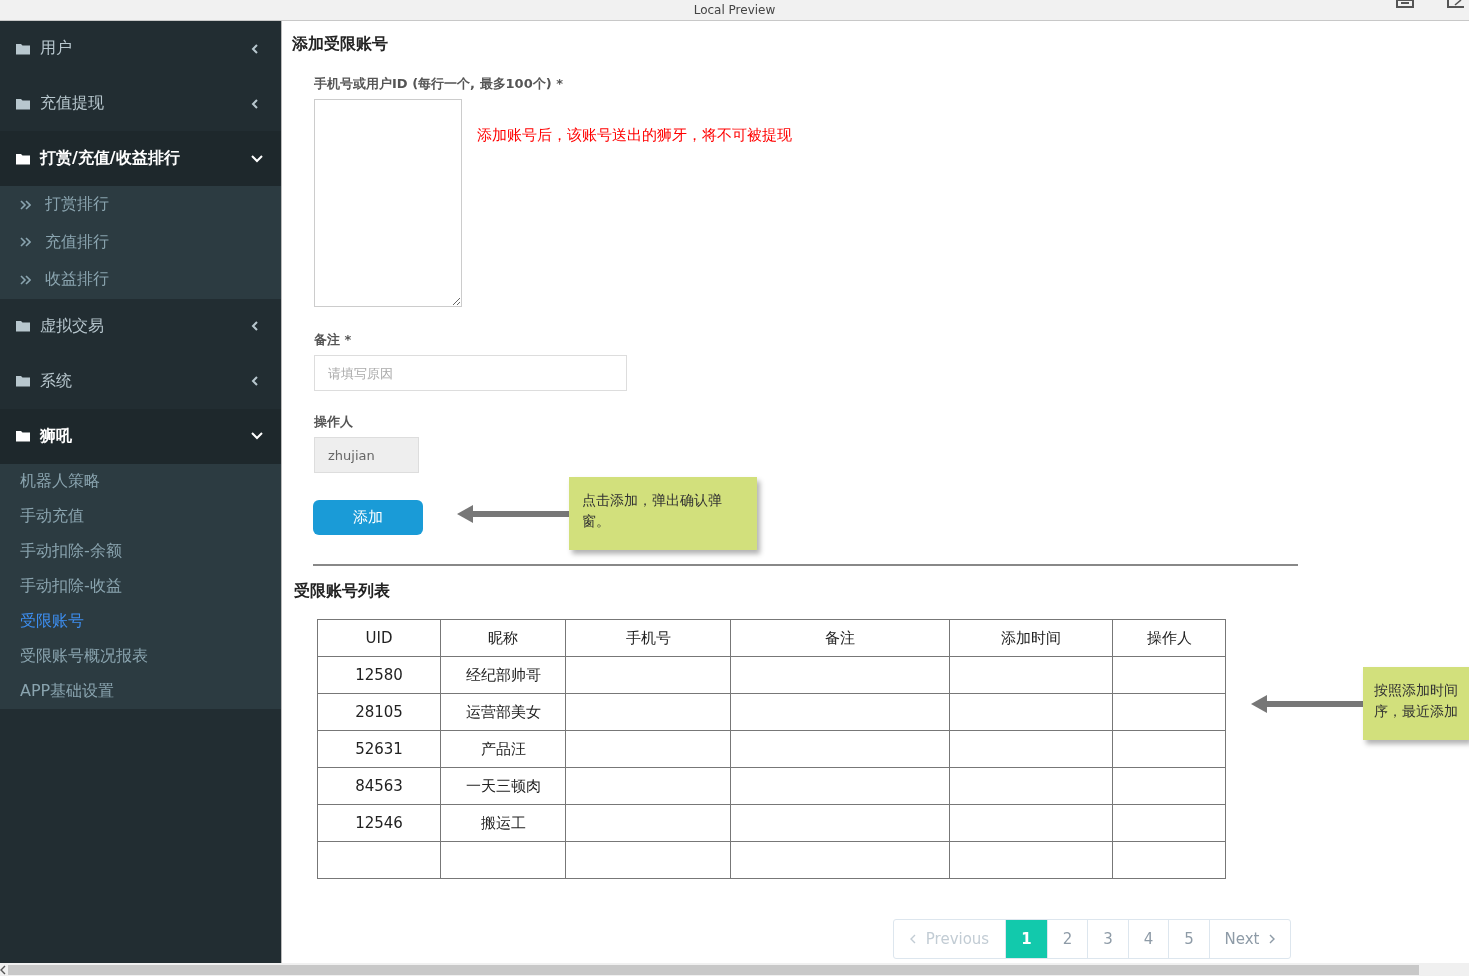  What do you see at coordinates (340, 44) in the screenshot?
I see `section-title: 添加受限账号` at bounding box center [340, 44].